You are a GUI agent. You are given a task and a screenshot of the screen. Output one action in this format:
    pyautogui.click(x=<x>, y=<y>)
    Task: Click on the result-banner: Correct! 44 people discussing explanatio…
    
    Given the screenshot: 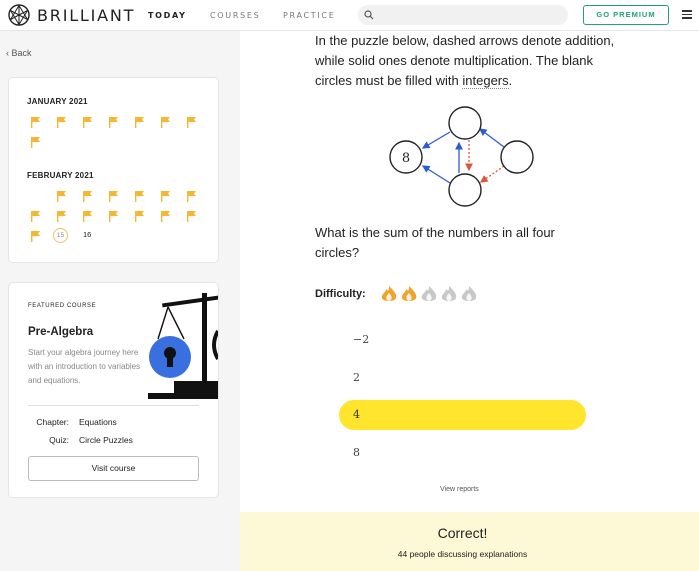 What is the action you would take?
    pyautogui.click(x=469, y=541)
    